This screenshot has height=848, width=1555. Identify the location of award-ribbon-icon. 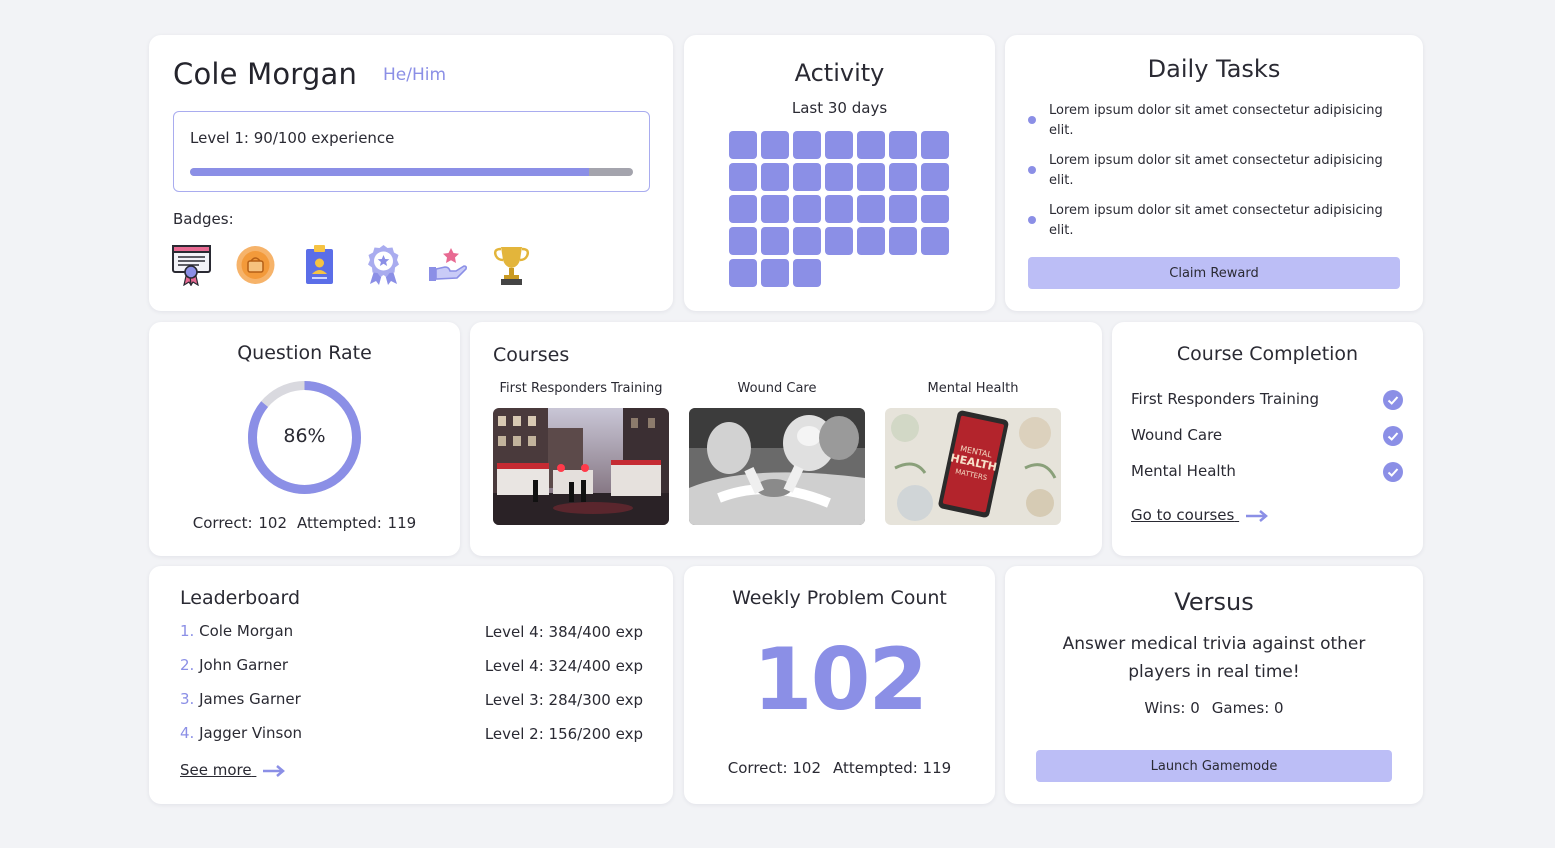
(383, 264).